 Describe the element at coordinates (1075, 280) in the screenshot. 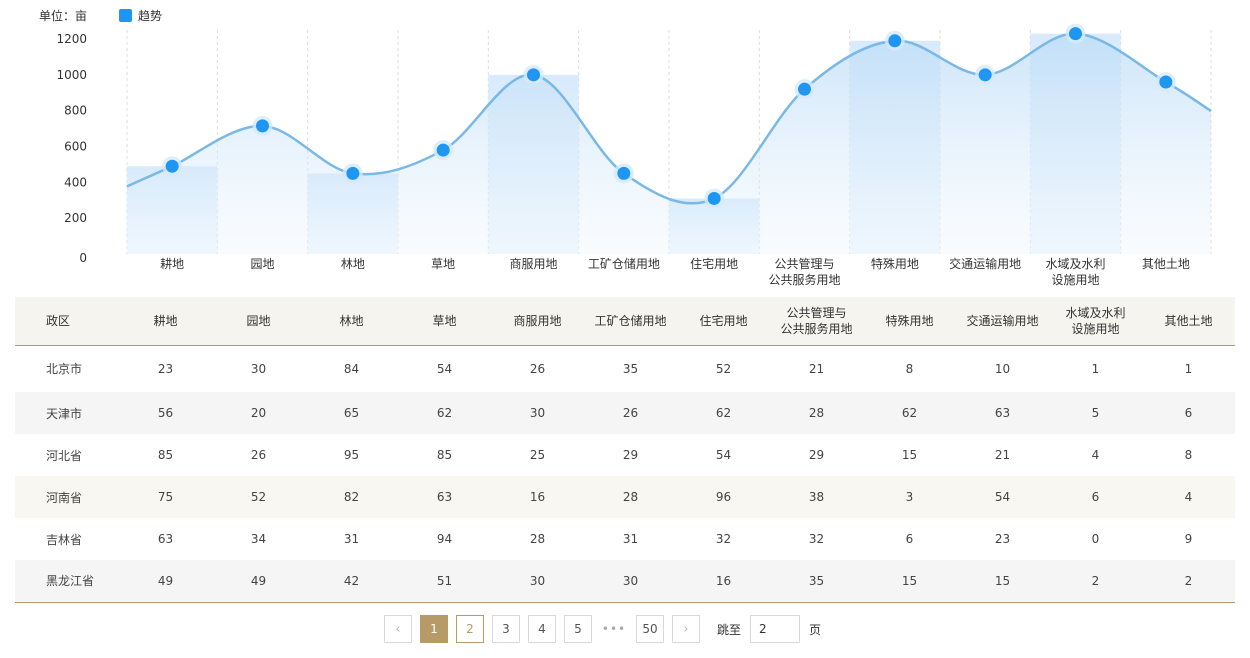

I see `x-tick-label-line: 设施用地` at that location.